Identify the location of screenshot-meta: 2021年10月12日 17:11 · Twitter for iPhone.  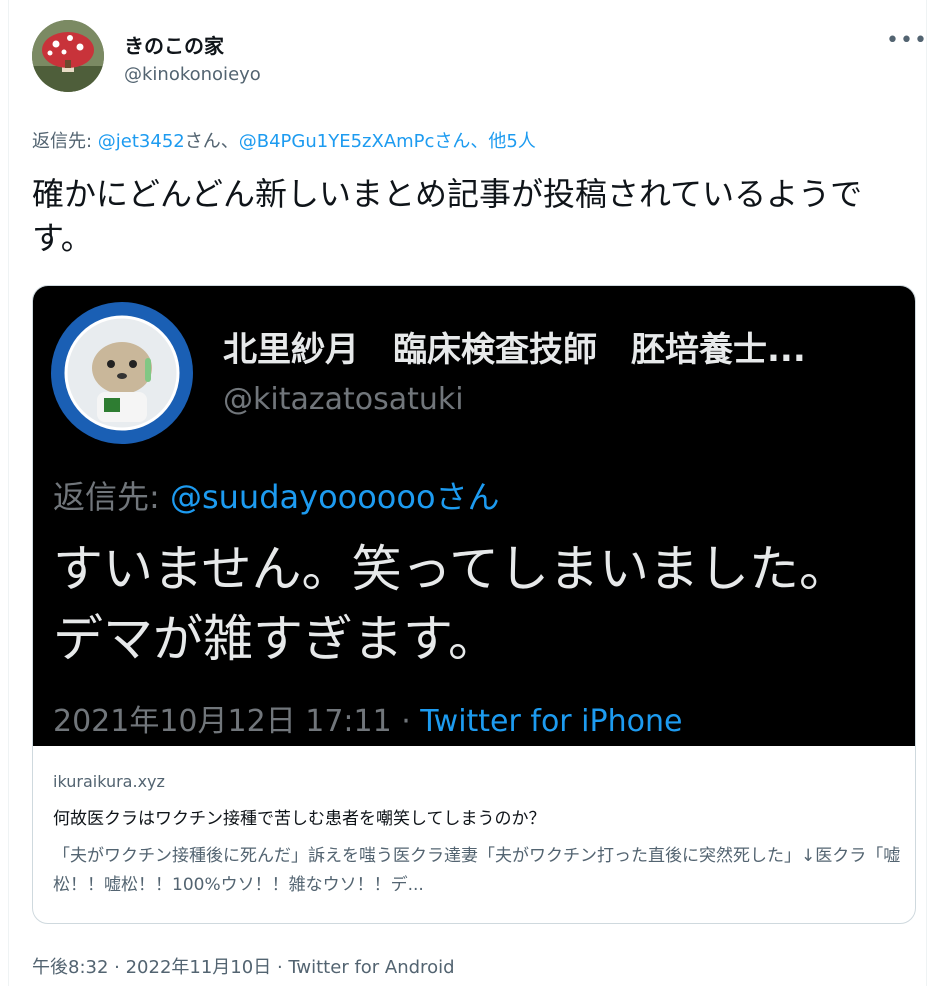
(367, 718).